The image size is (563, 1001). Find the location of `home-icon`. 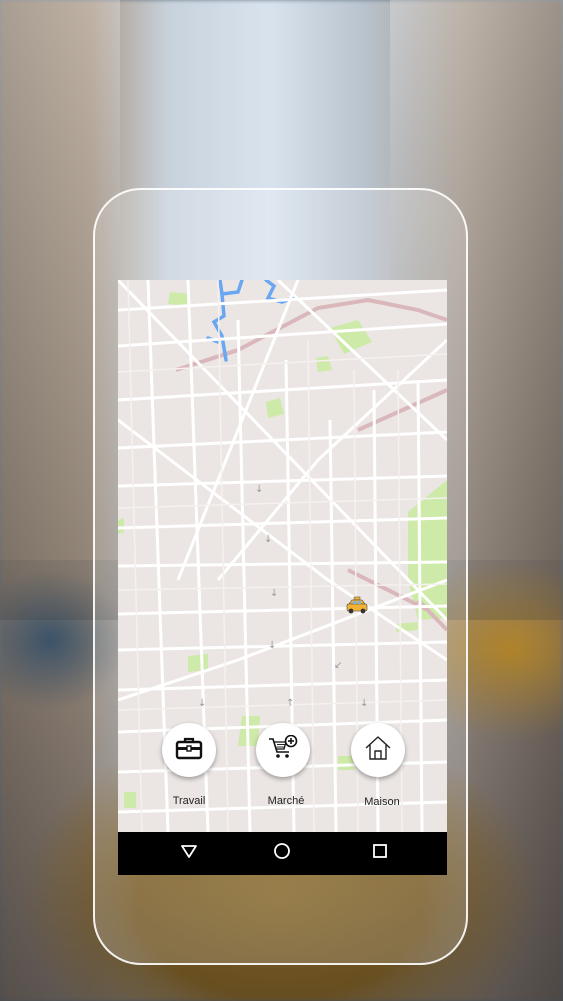

home-icon is located at coordinates (378, 750).